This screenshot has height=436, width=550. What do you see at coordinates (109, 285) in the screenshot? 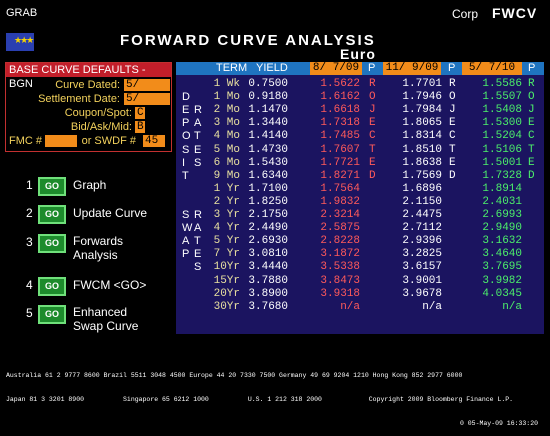
I see `fwcm-menu-item: FWCM <GO>` at bounding box center [109, 285].